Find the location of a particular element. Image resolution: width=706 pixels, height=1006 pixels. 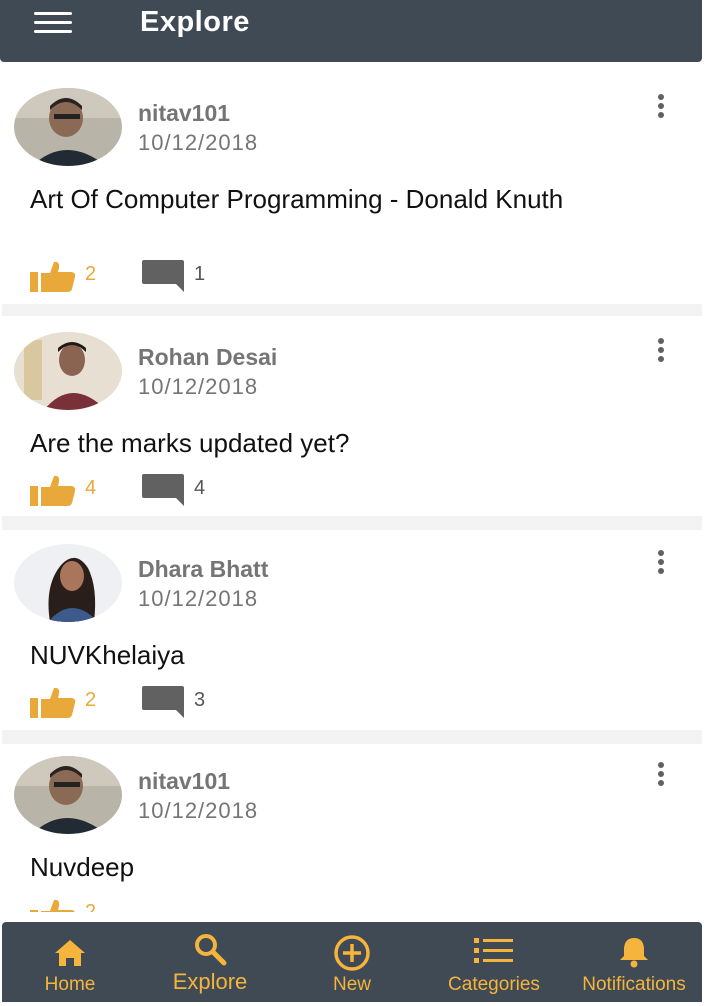

comment-button: 3 is located at coordinates (187, 702).